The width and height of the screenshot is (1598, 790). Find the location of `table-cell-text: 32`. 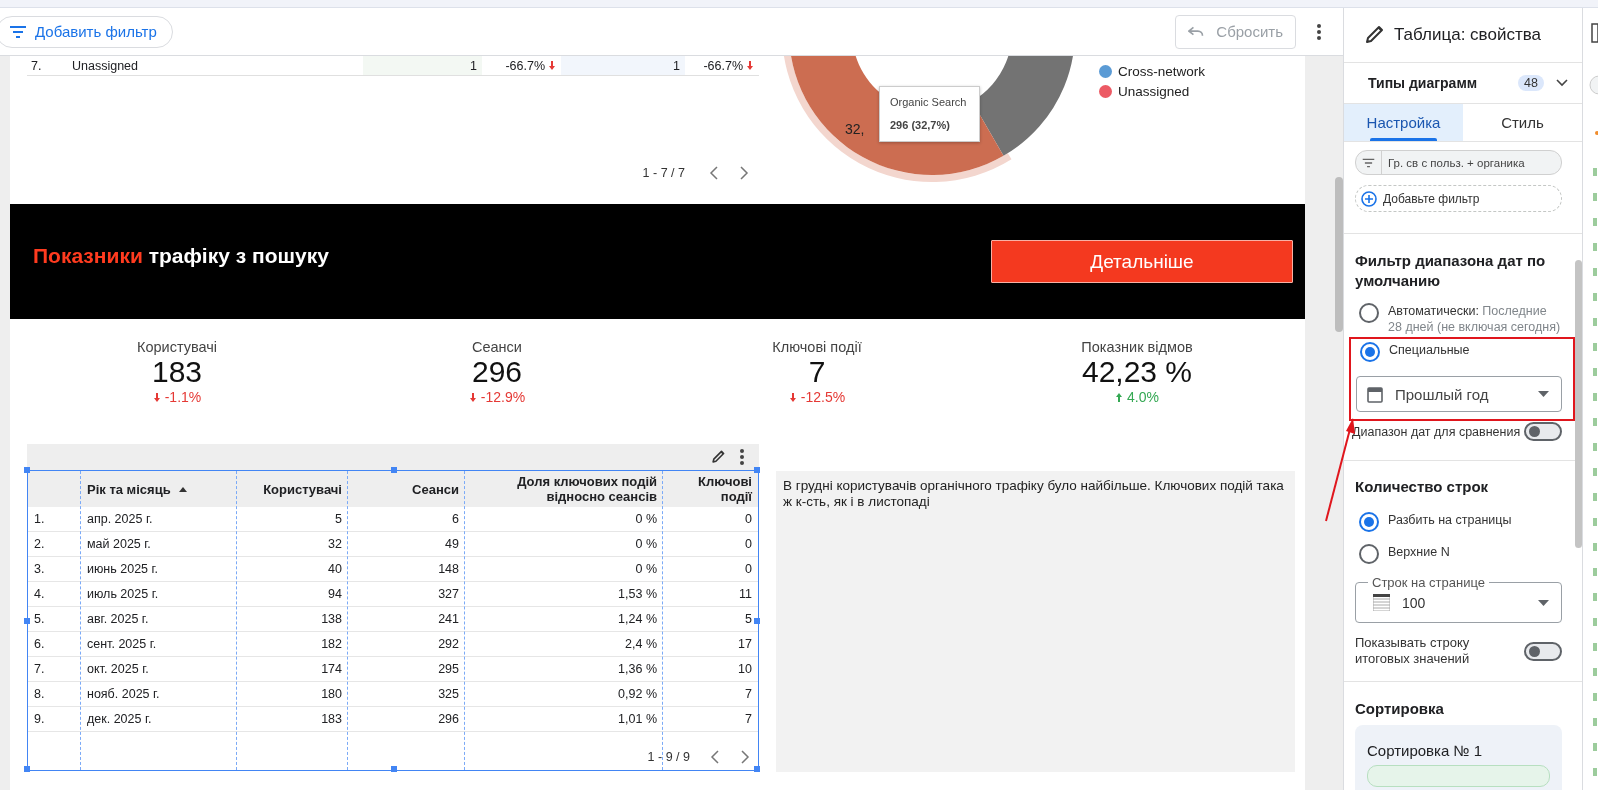

table-cell-text: 32 is located at coordinates (335, 544).